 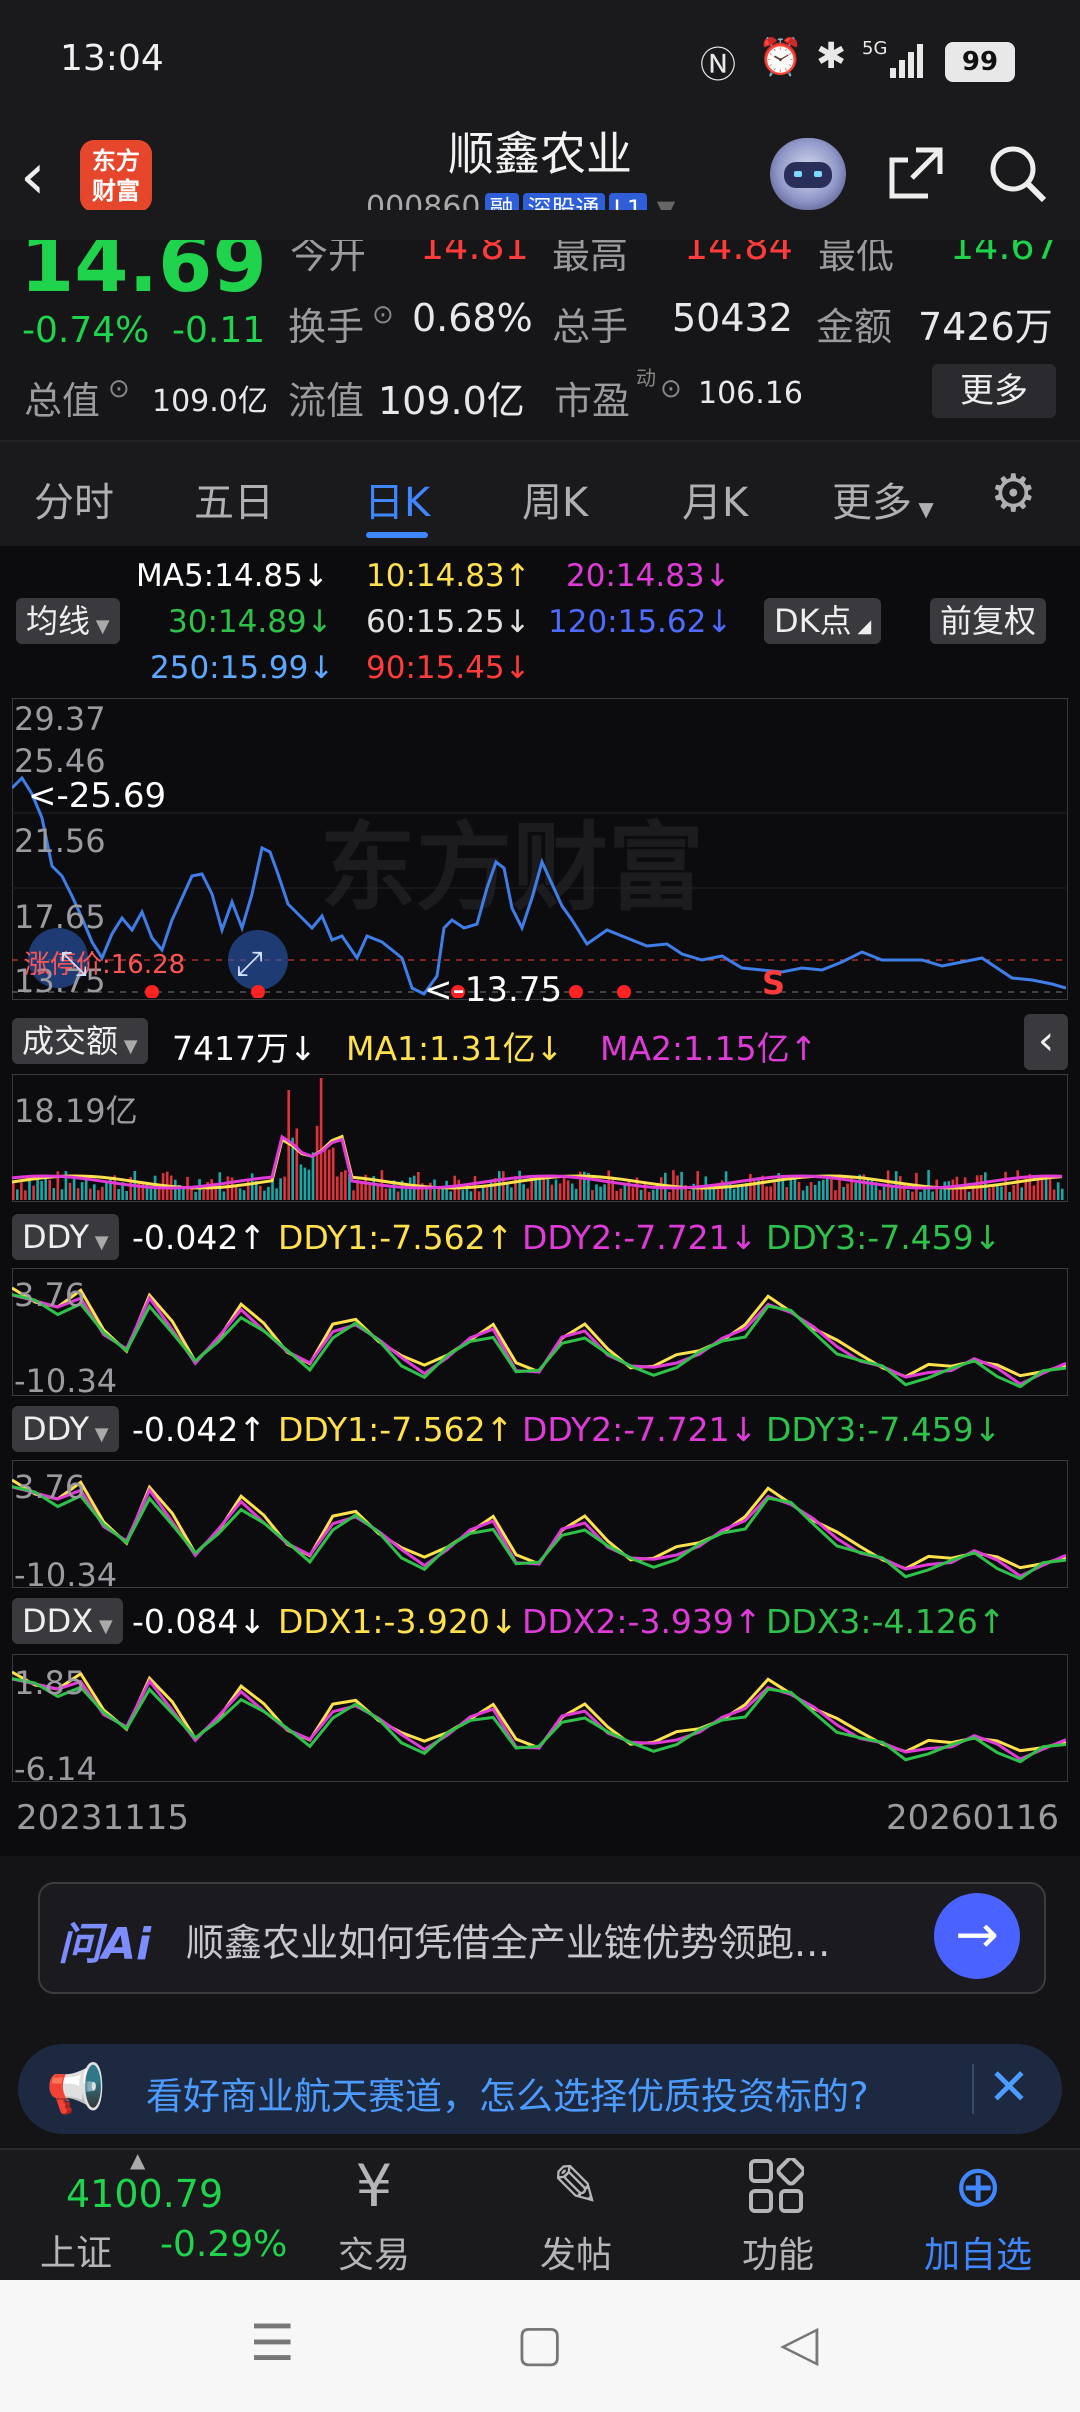 What do you see at coordinates (50, 1295) in the screenshot?
I see `ddy1-axis-top: 3.76` at bounding box center [50, 1295].